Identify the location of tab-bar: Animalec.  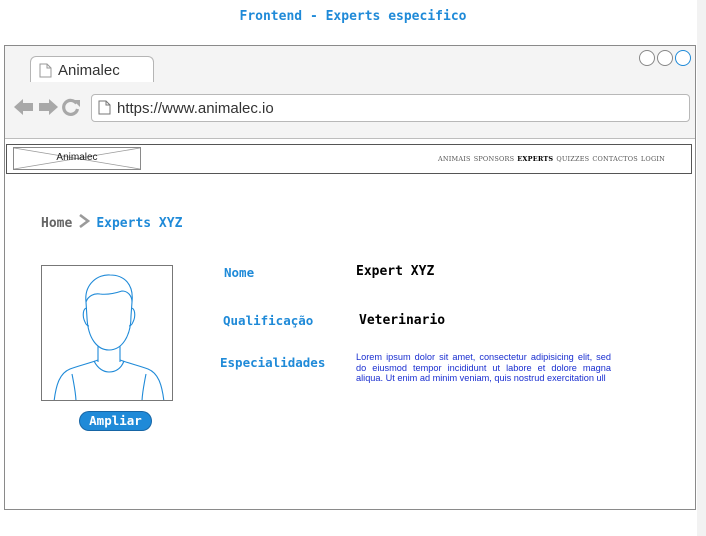
(350, 64).